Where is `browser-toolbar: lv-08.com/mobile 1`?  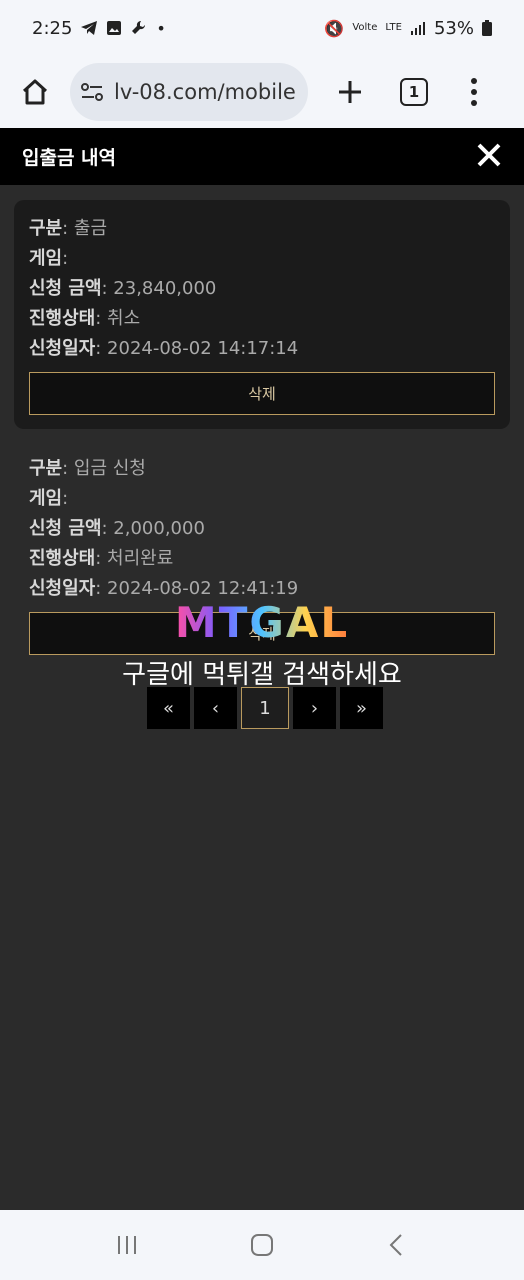 browser-toolbar: lv-08.com/mobile 1 is located at coordinates (262, 92).